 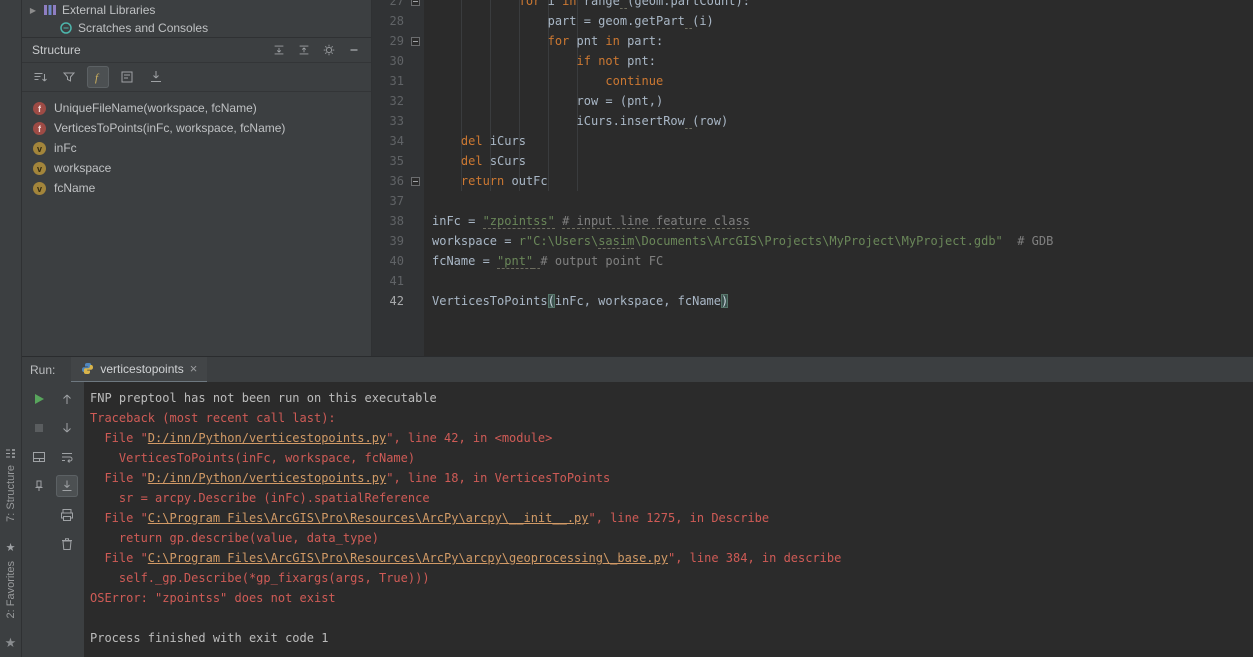 What do you see at coordinates (67, 457) in the screenshot?
I see `soft-wrap-icon` at bounding box center [67, 457].